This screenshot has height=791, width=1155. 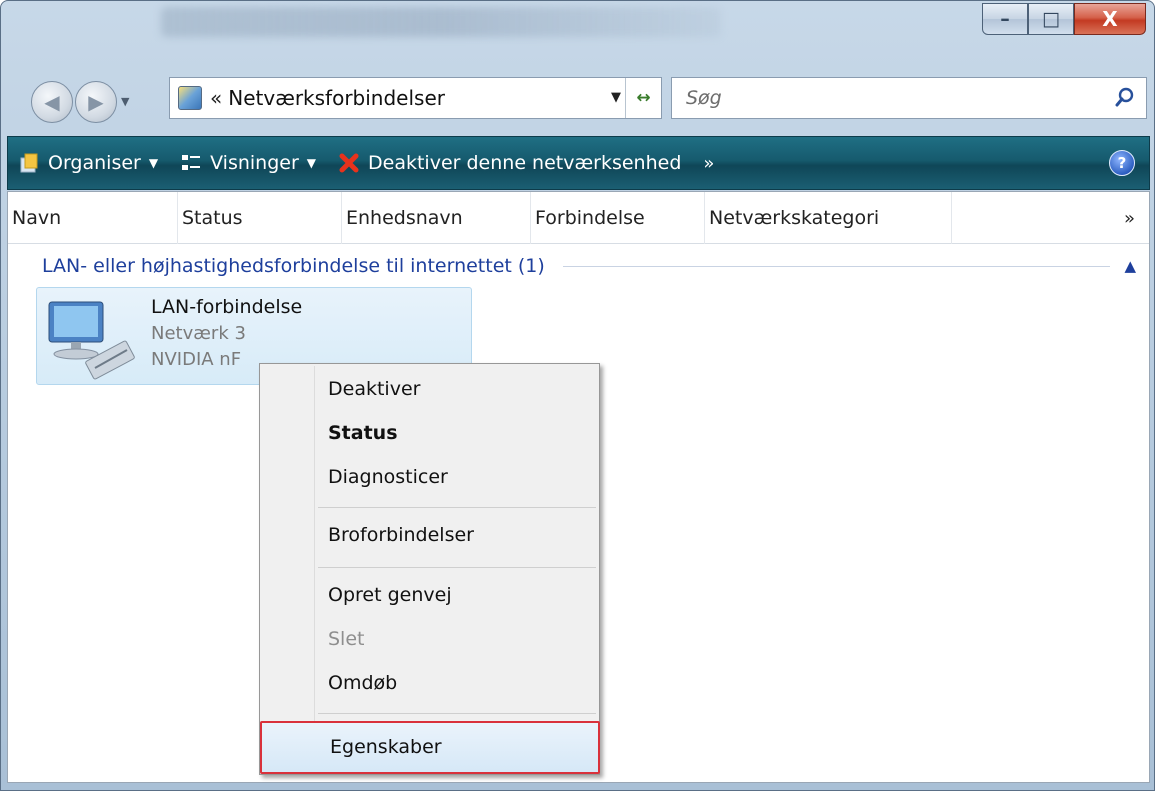 What do you see at coordinates (190, 98) in the screenshot?
I see `network-folder-icon` at bounding box center [190, 98].